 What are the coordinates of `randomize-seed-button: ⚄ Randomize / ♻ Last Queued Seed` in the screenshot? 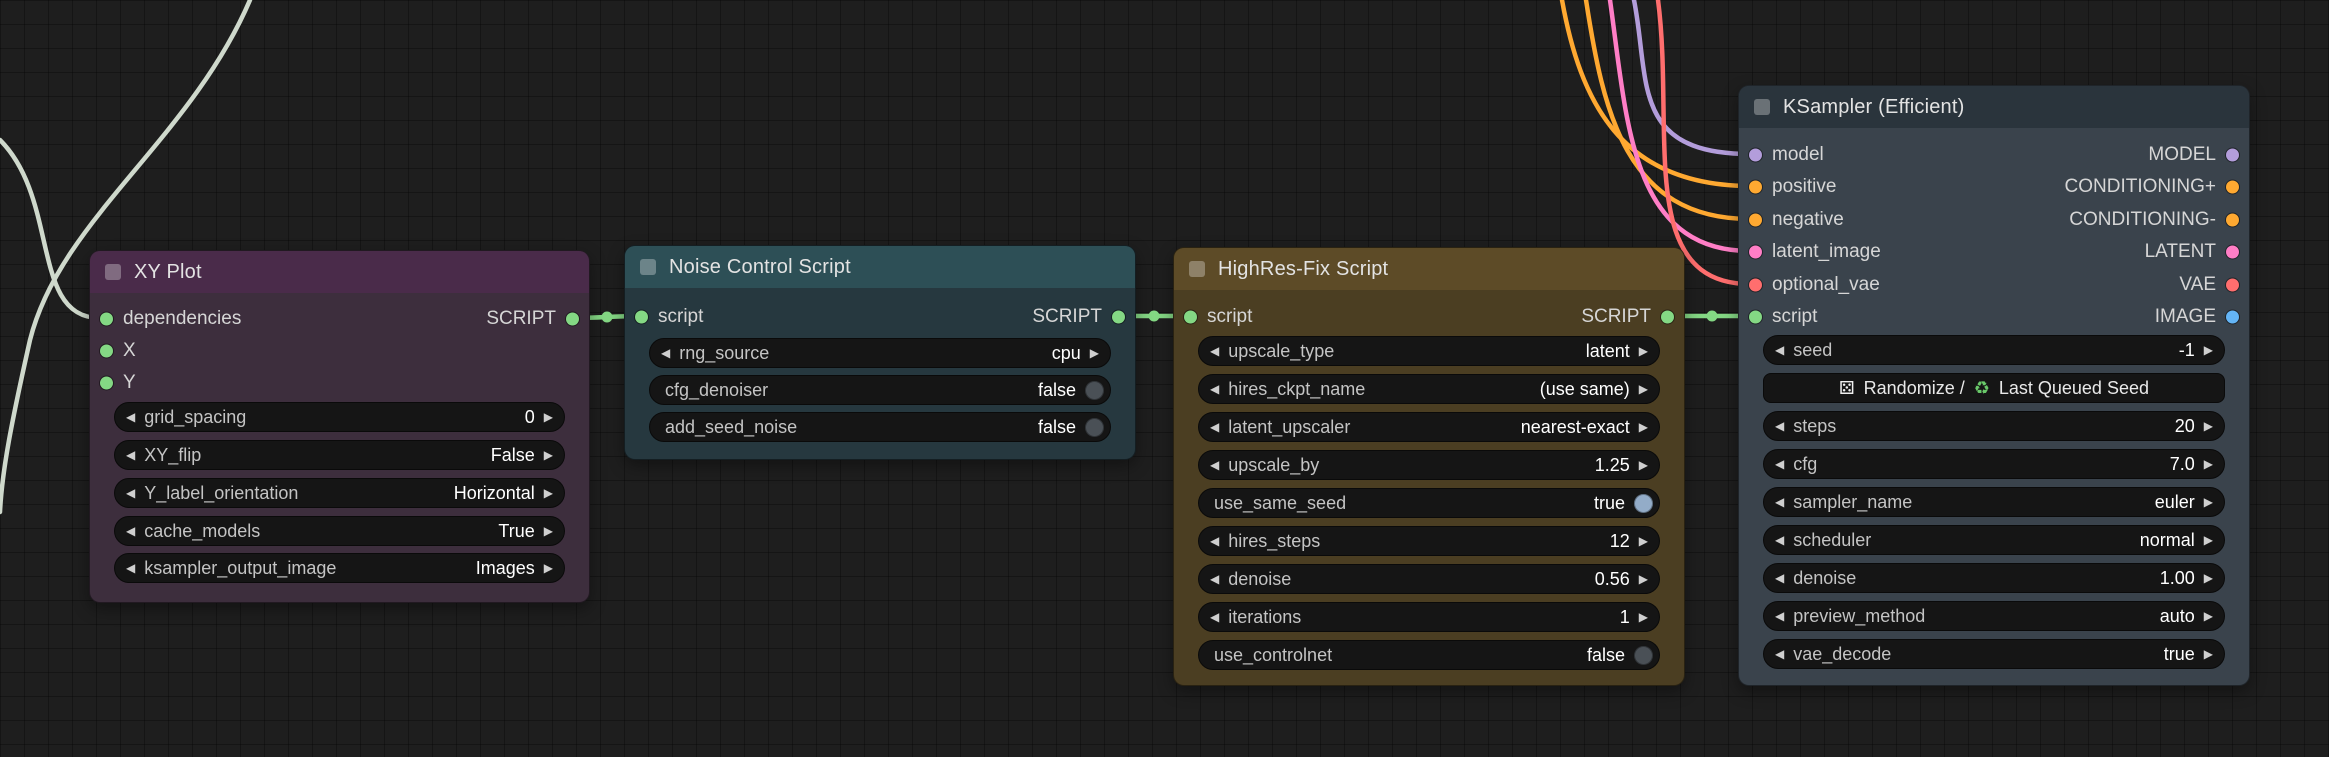 It's located at (1994, 388).